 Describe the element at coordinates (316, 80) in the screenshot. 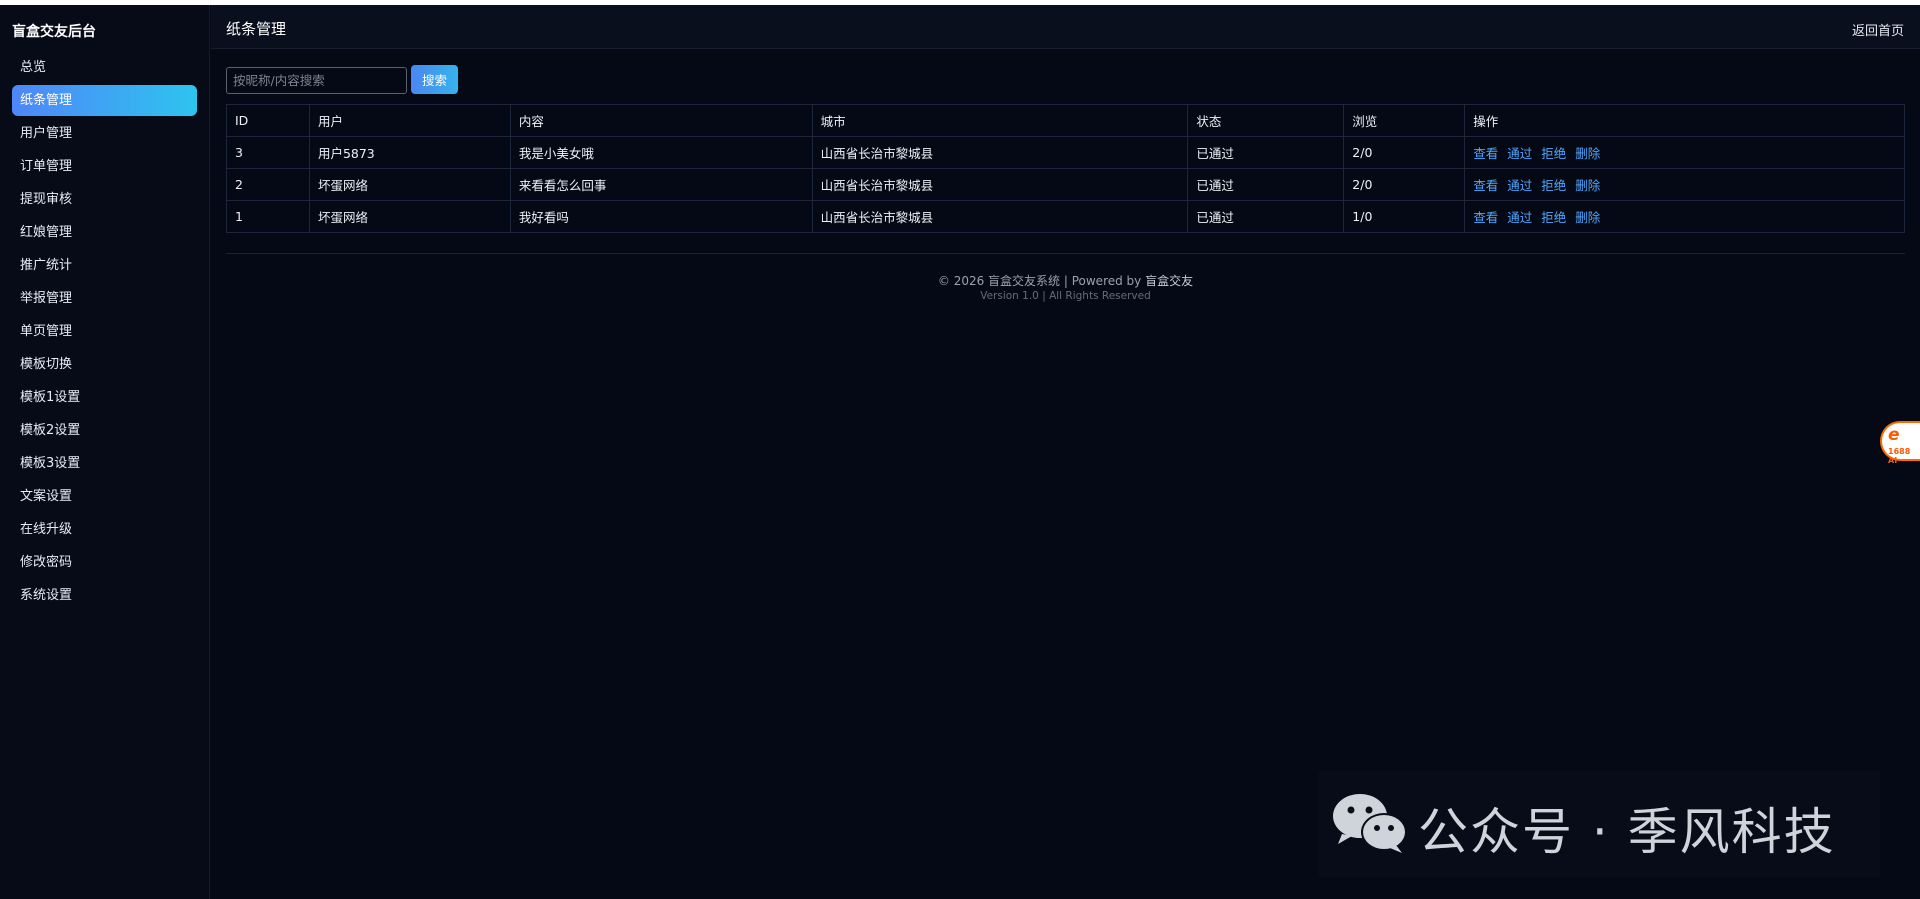

I see `search-input` at that location.